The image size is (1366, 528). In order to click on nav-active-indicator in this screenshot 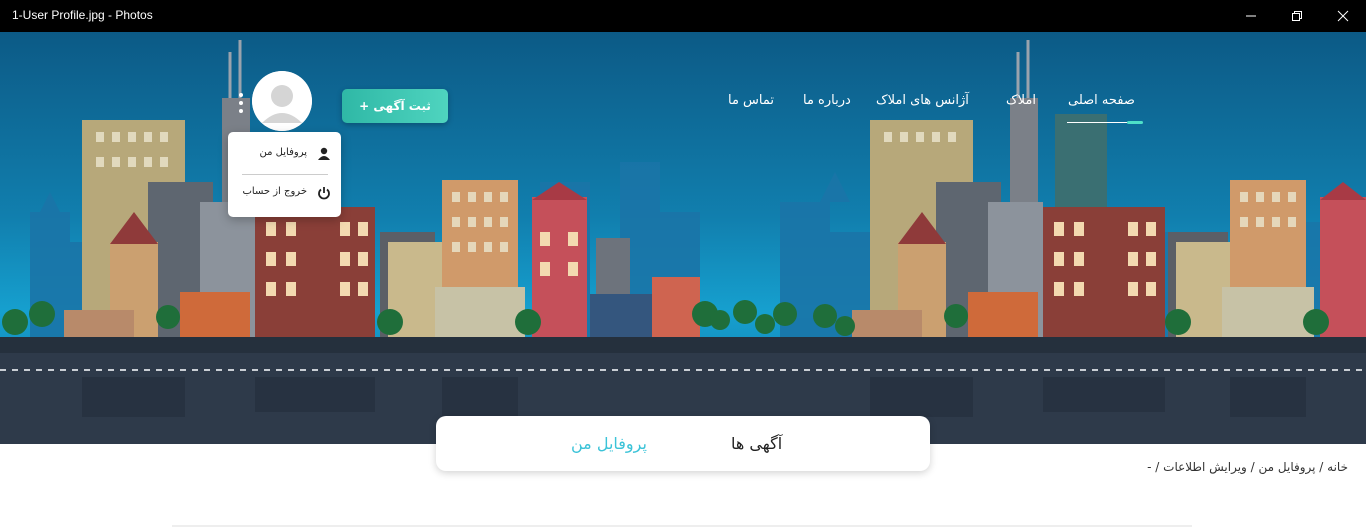, I will do `click(1105, 122)`.